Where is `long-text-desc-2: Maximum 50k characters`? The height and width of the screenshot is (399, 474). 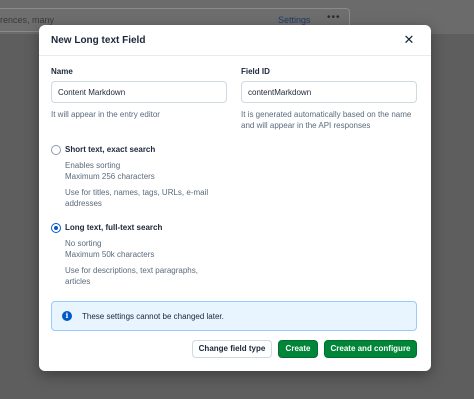
long-text-desc-2: Maximum 50k characters is located at coordinates (110, 254).